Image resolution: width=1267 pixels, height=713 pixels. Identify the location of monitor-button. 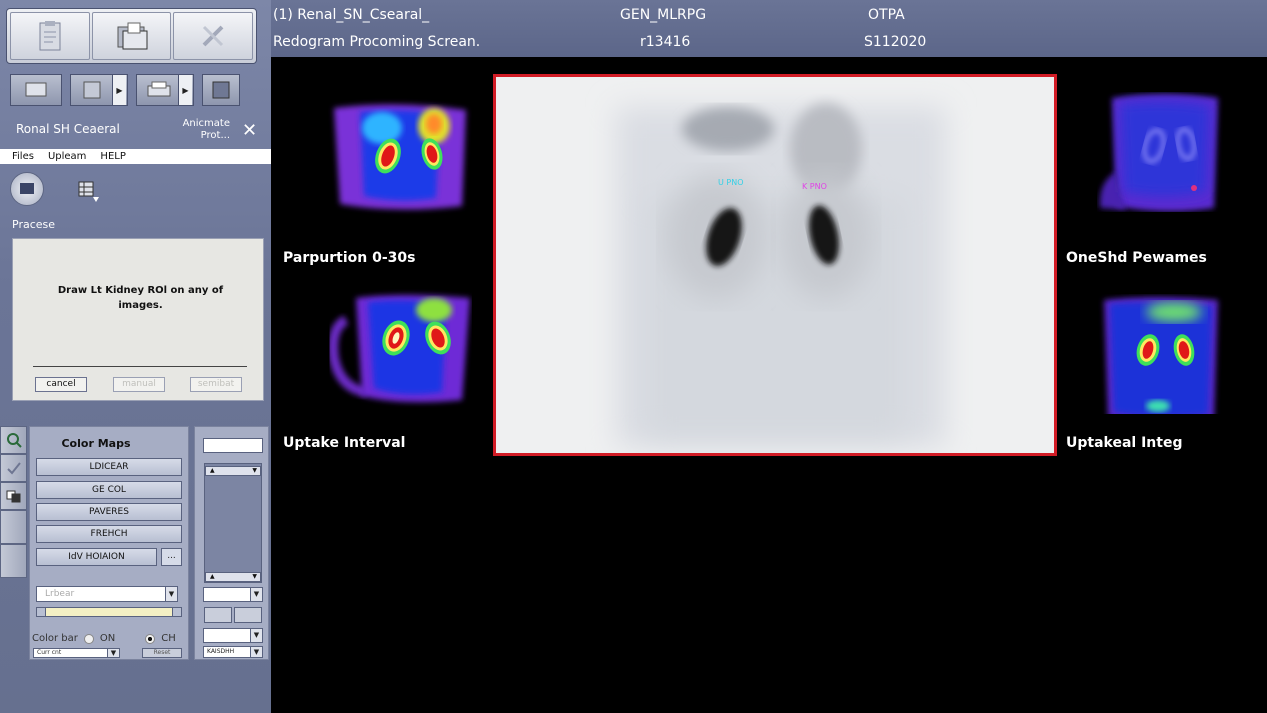
(36, 90).